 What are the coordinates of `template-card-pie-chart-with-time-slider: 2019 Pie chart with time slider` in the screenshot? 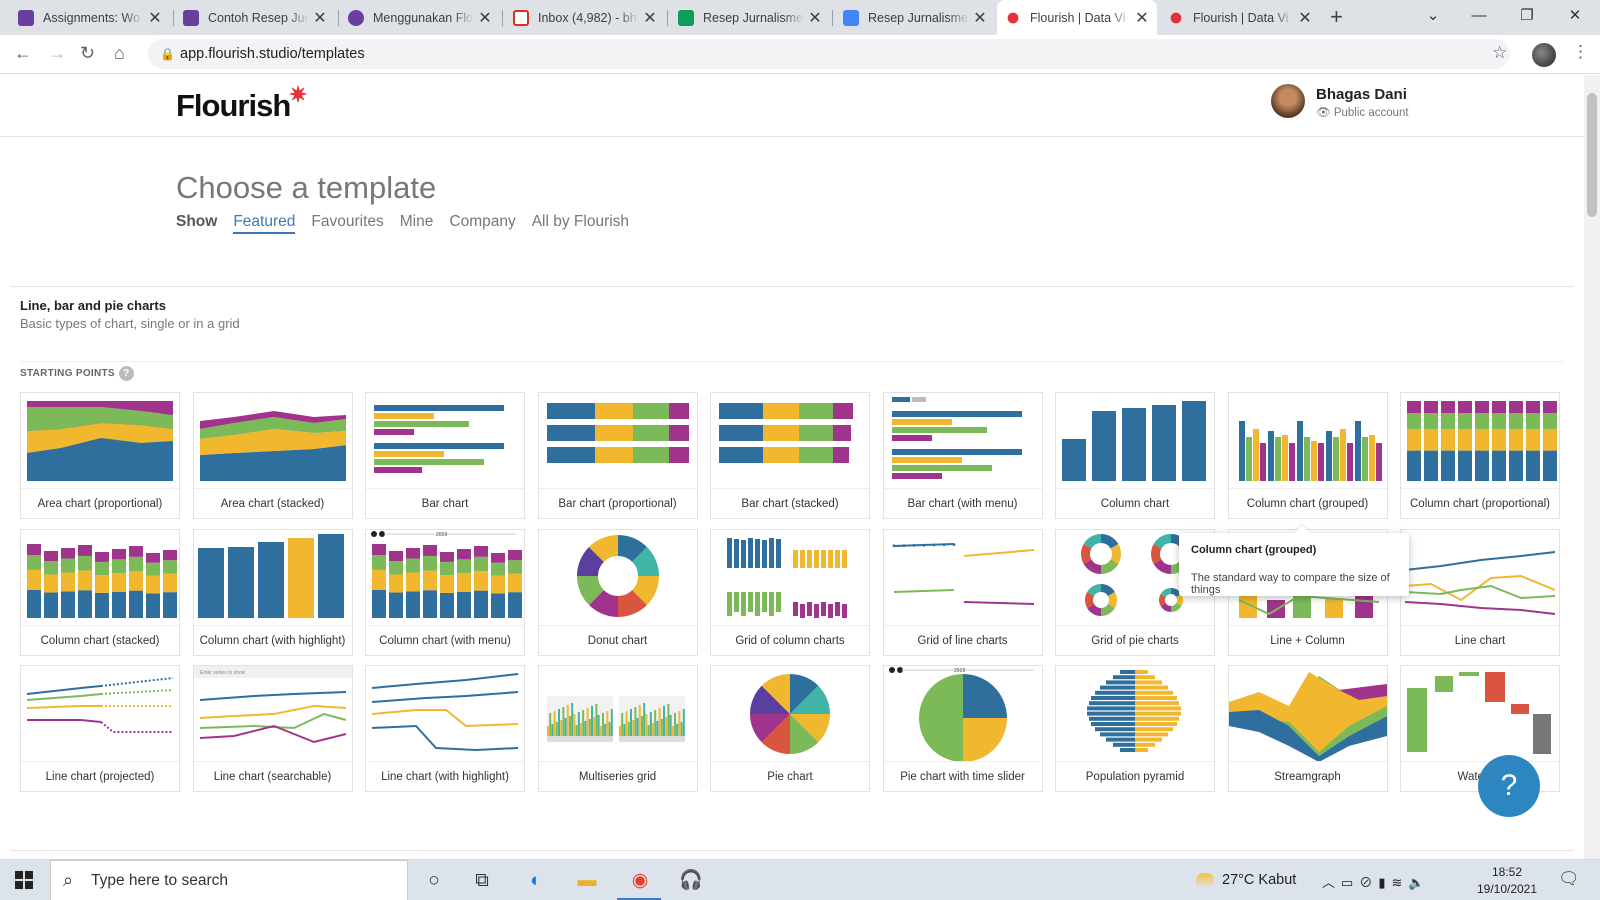 It's located at (962, 728).